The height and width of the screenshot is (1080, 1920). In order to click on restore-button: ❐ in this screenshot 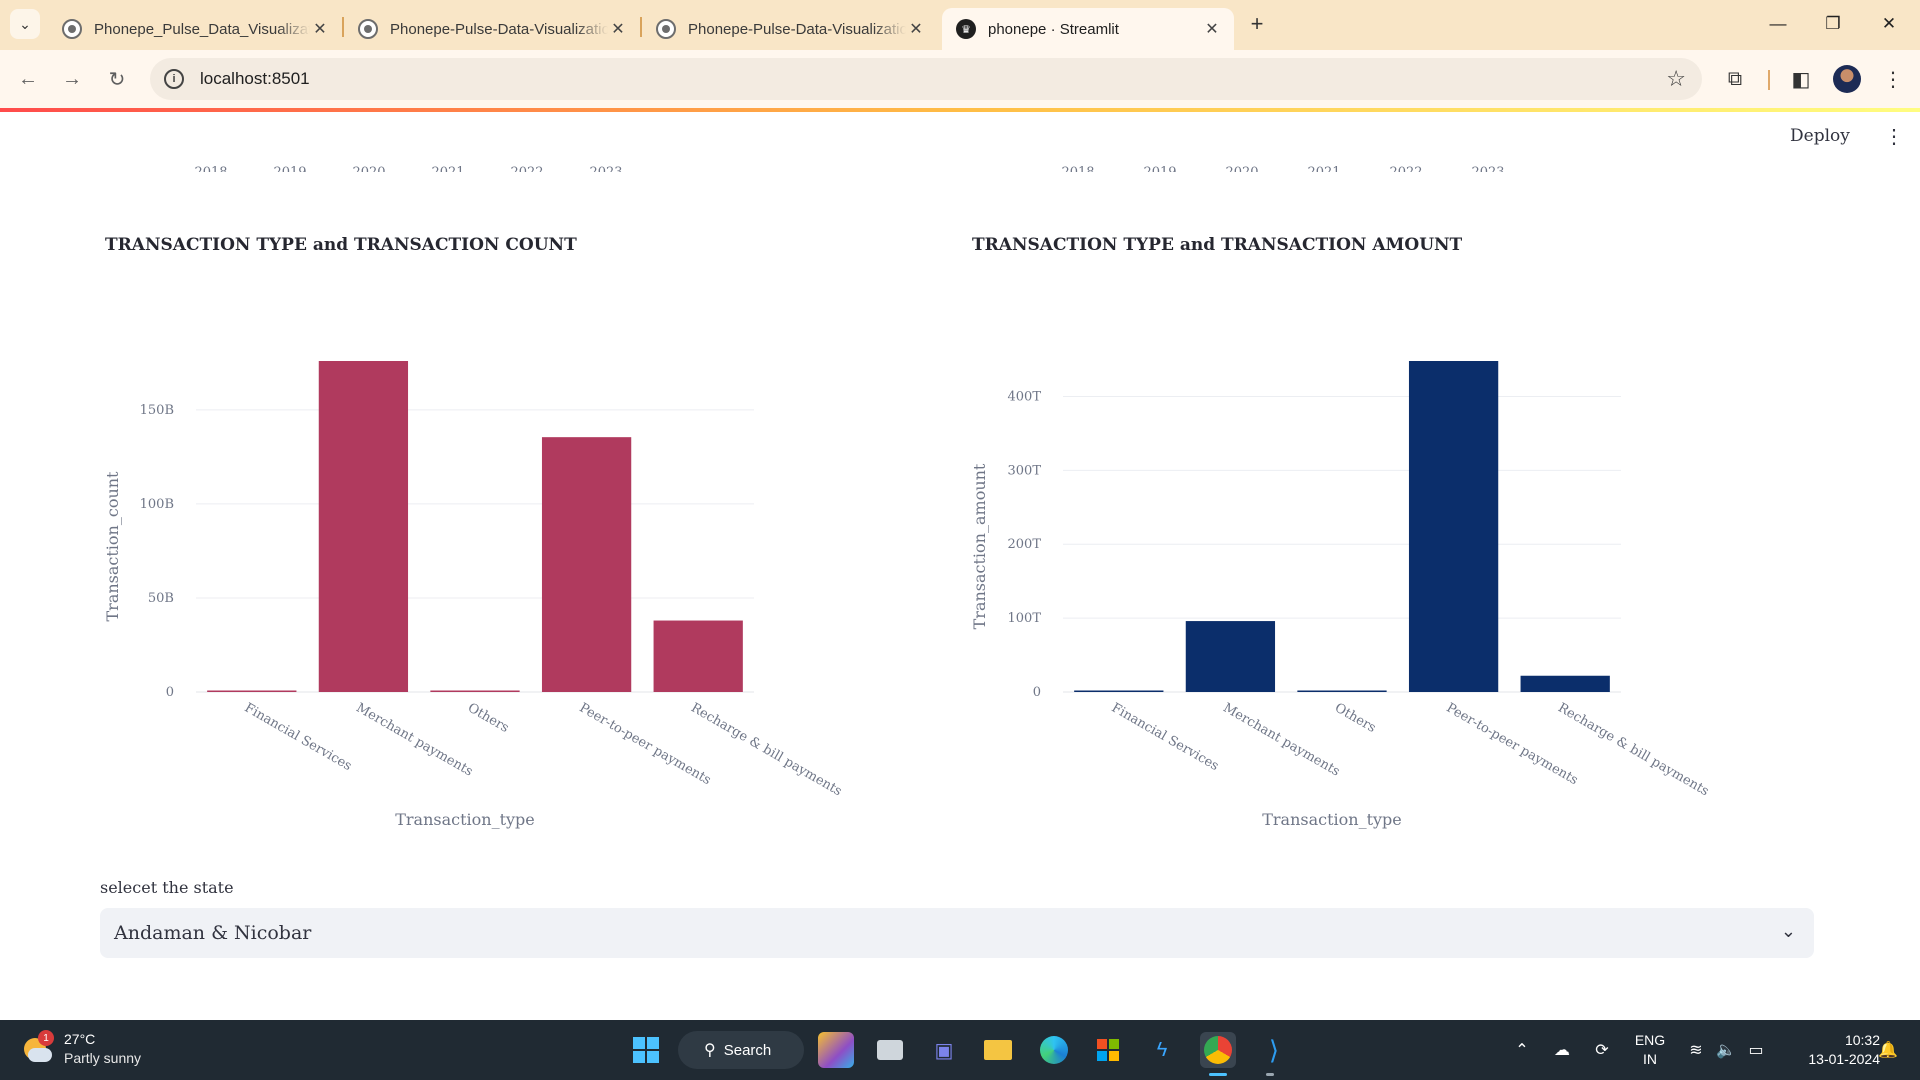, I will do `click(1833, 24)`.